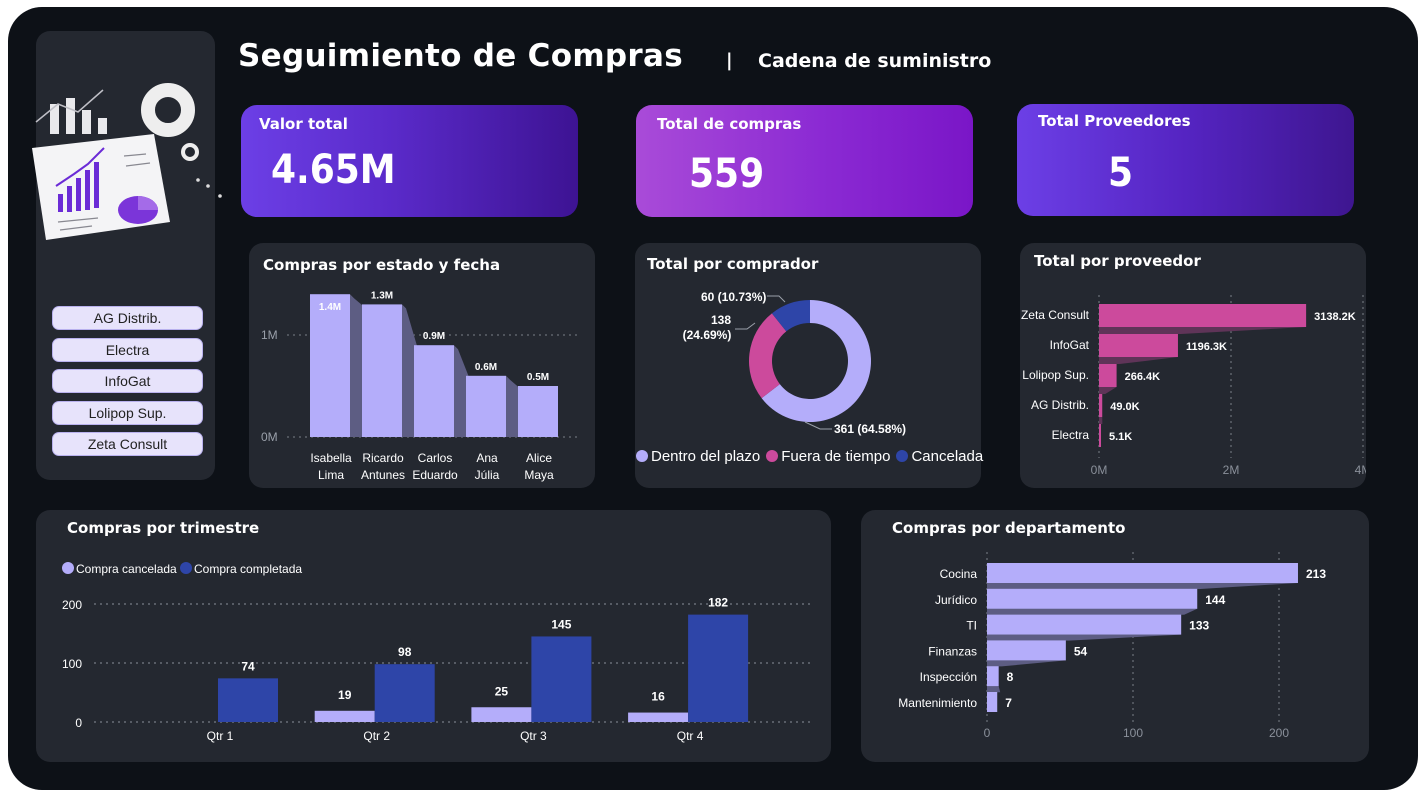 This screenshot has height=797, width=1425. What do you see at coordinates (987, 733) in the screenshot?
I see `x-tick-label: 0` at bounding box center [987, 733].